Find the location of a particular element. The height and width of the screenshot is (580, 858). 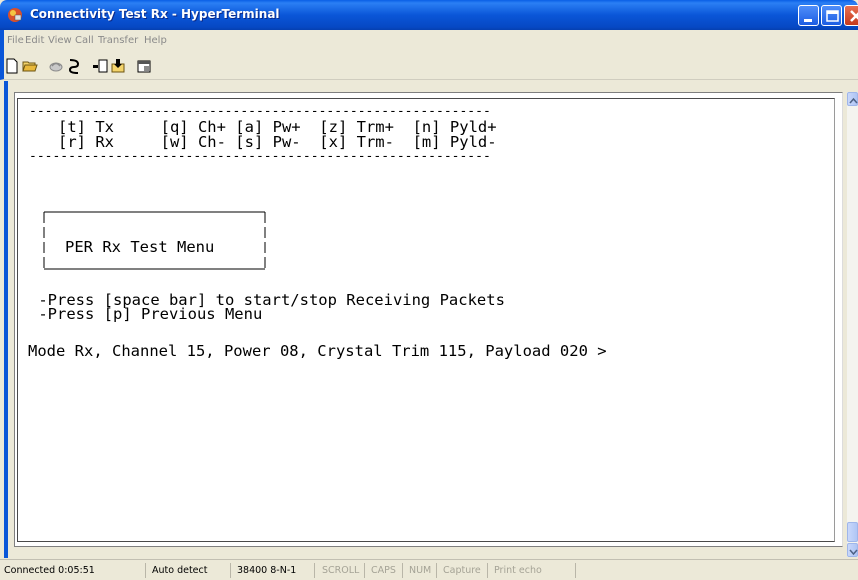

chevron-up-icon is located at coordinates (853, 100).